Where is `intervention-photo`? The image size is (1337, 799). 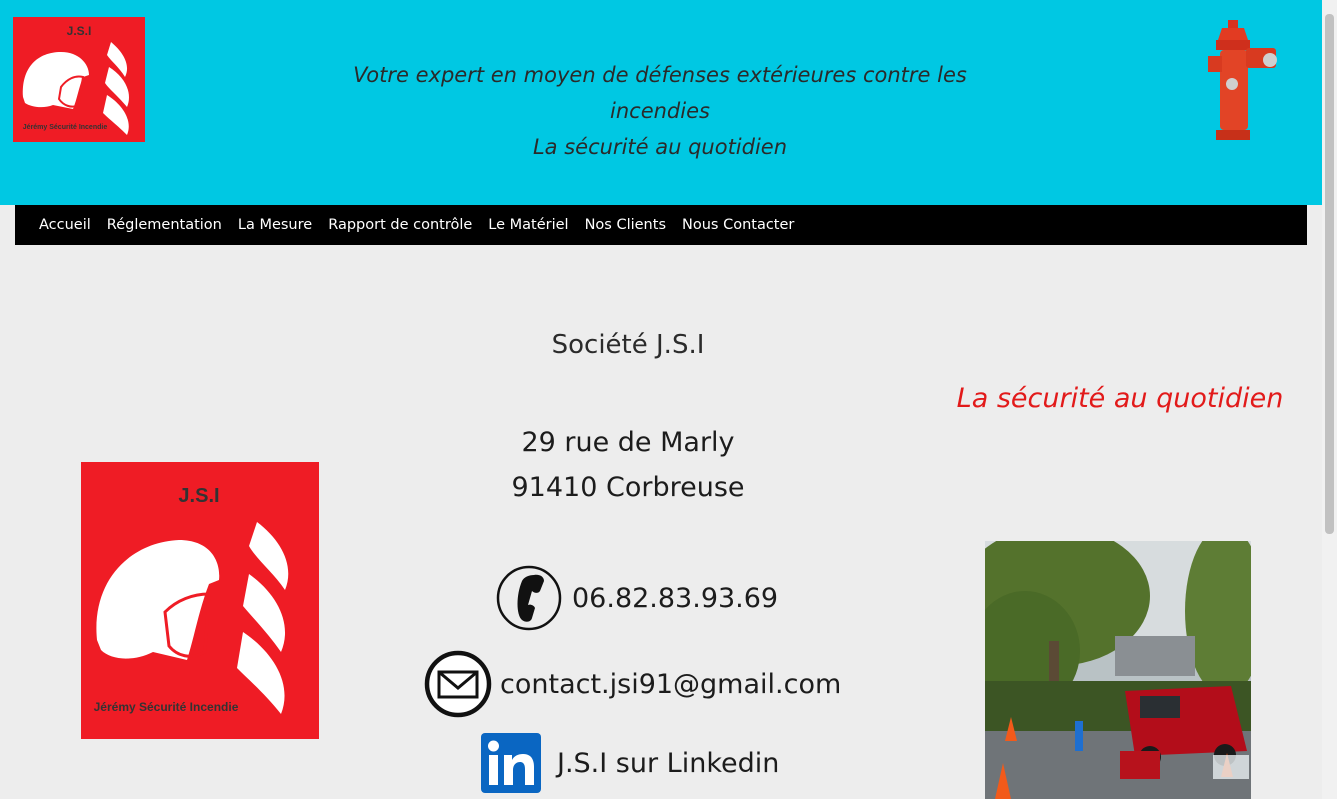 intervention-photo is located at coordinates (1118, 670).